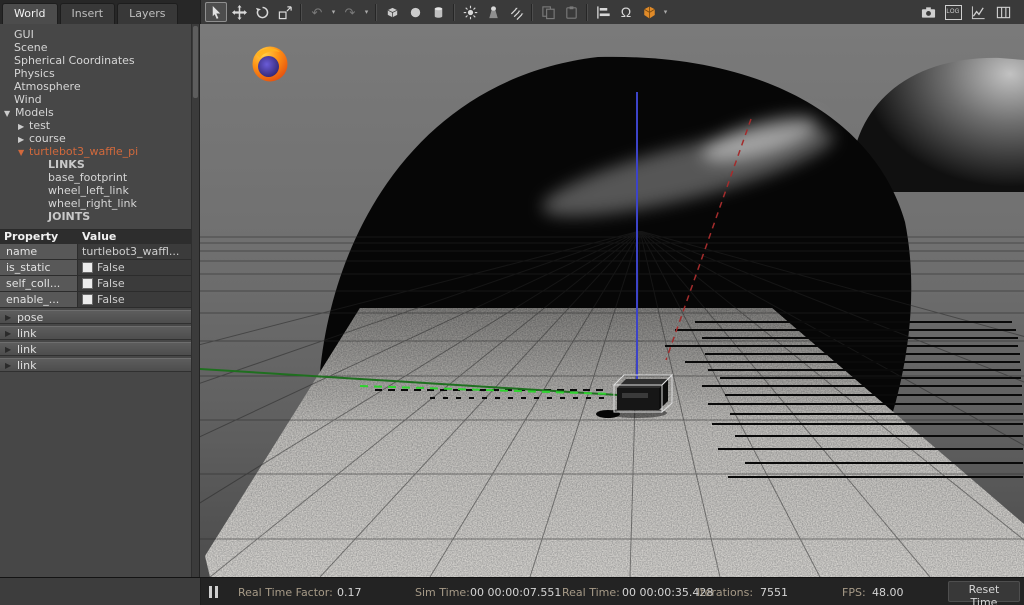 Image resolution: width=1024 pixels, height=605 pixels. I want to click on property-group-link-2: ▶ link, so click(96, 349).